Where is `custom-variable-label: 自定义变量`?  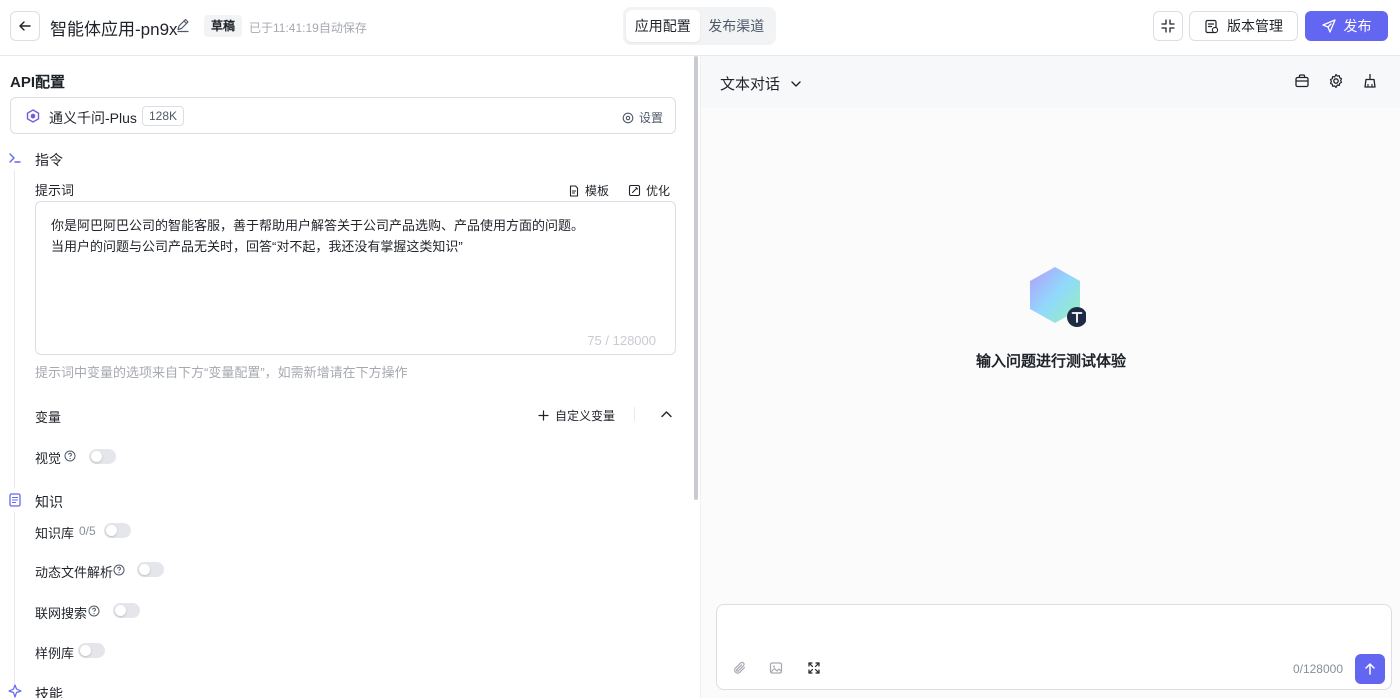
custom-variable-label: 自定义变量 is located at coordinates (585, 416).